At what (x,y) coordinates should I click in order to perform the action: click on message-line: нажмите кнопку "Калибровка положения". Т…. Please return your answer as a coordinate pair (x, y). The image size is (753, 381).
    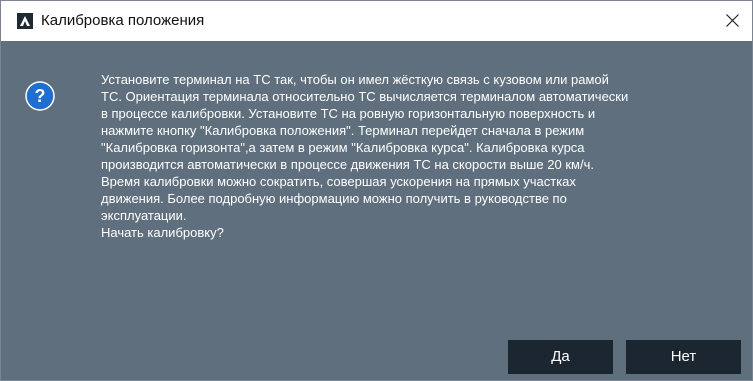
    Looking at the image, I should click on (343, 130).